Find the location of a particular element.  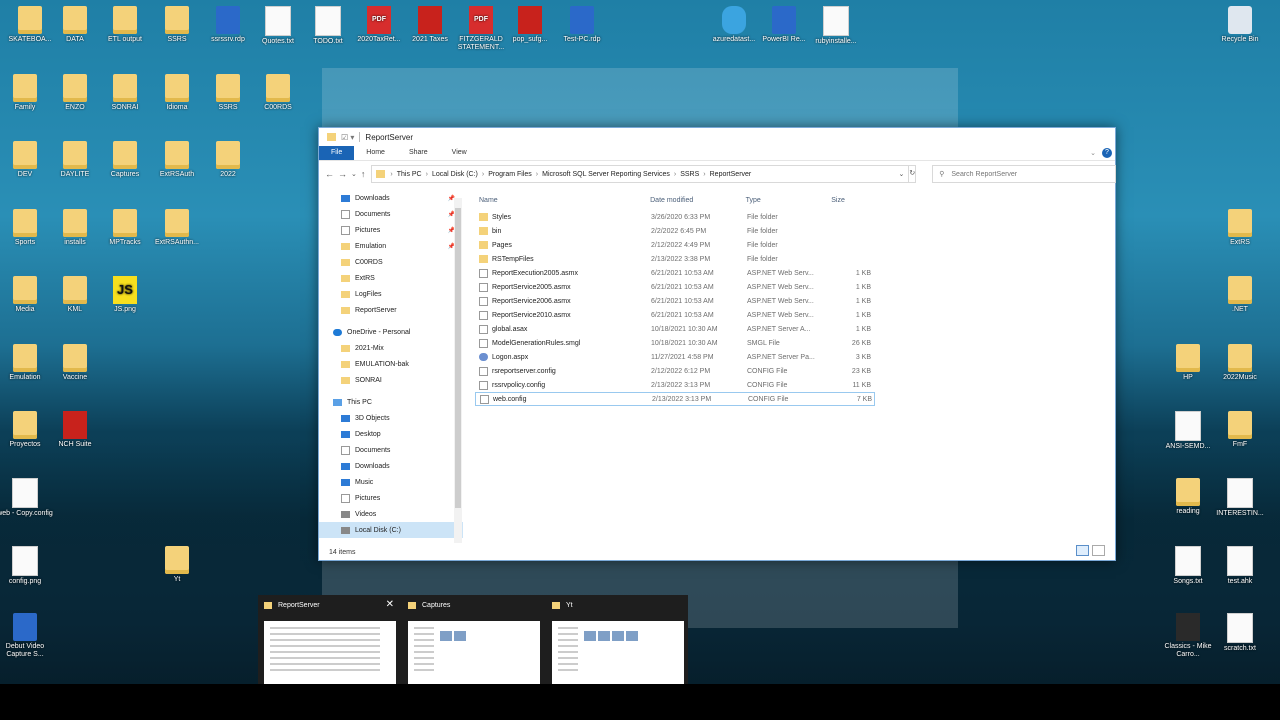

column-type: Type is located at coordinates (786, 200).